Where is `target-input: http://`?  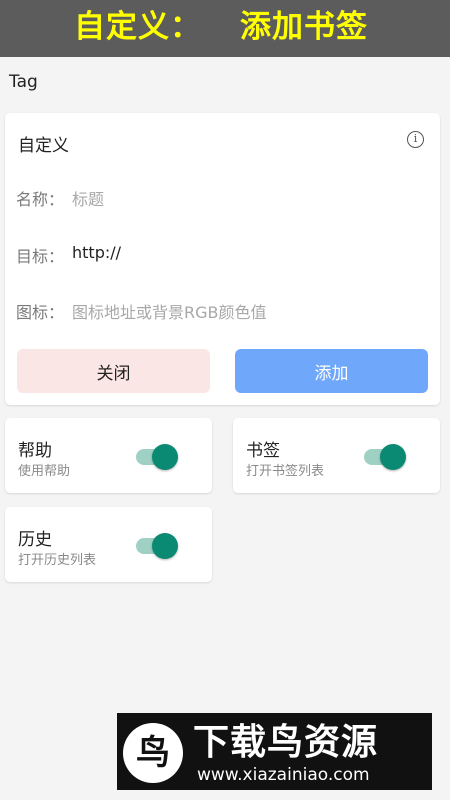 target-input: http:// is located at coordinates (96, 255).